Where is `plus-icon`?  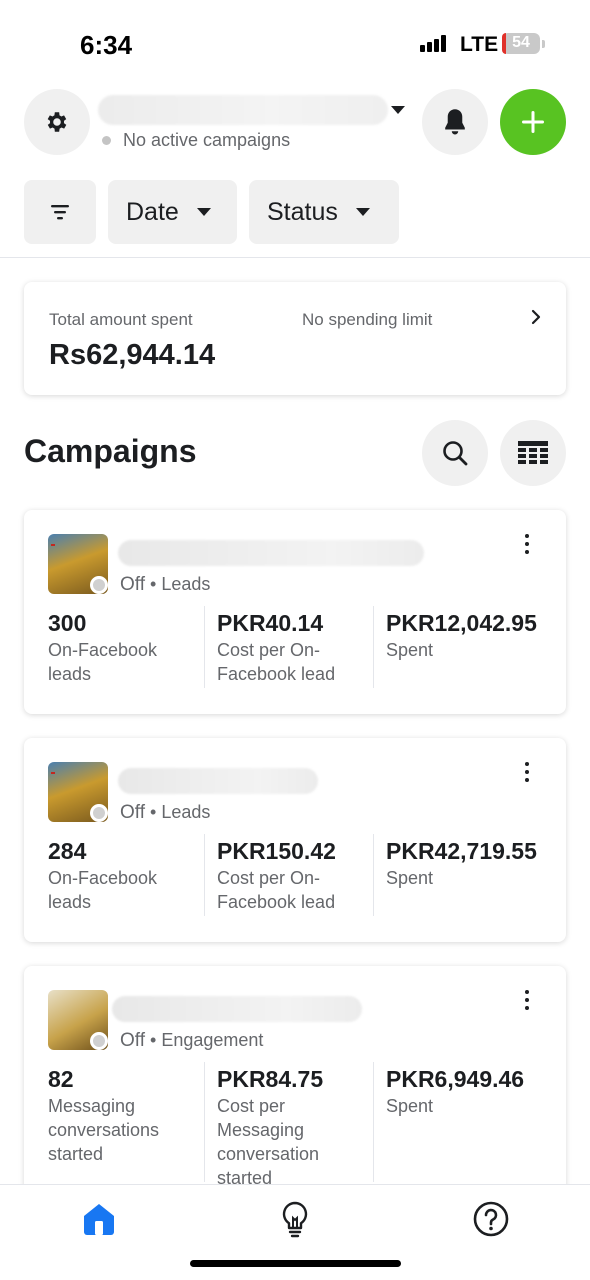
plus-icon is located at coordinates (533, 122).